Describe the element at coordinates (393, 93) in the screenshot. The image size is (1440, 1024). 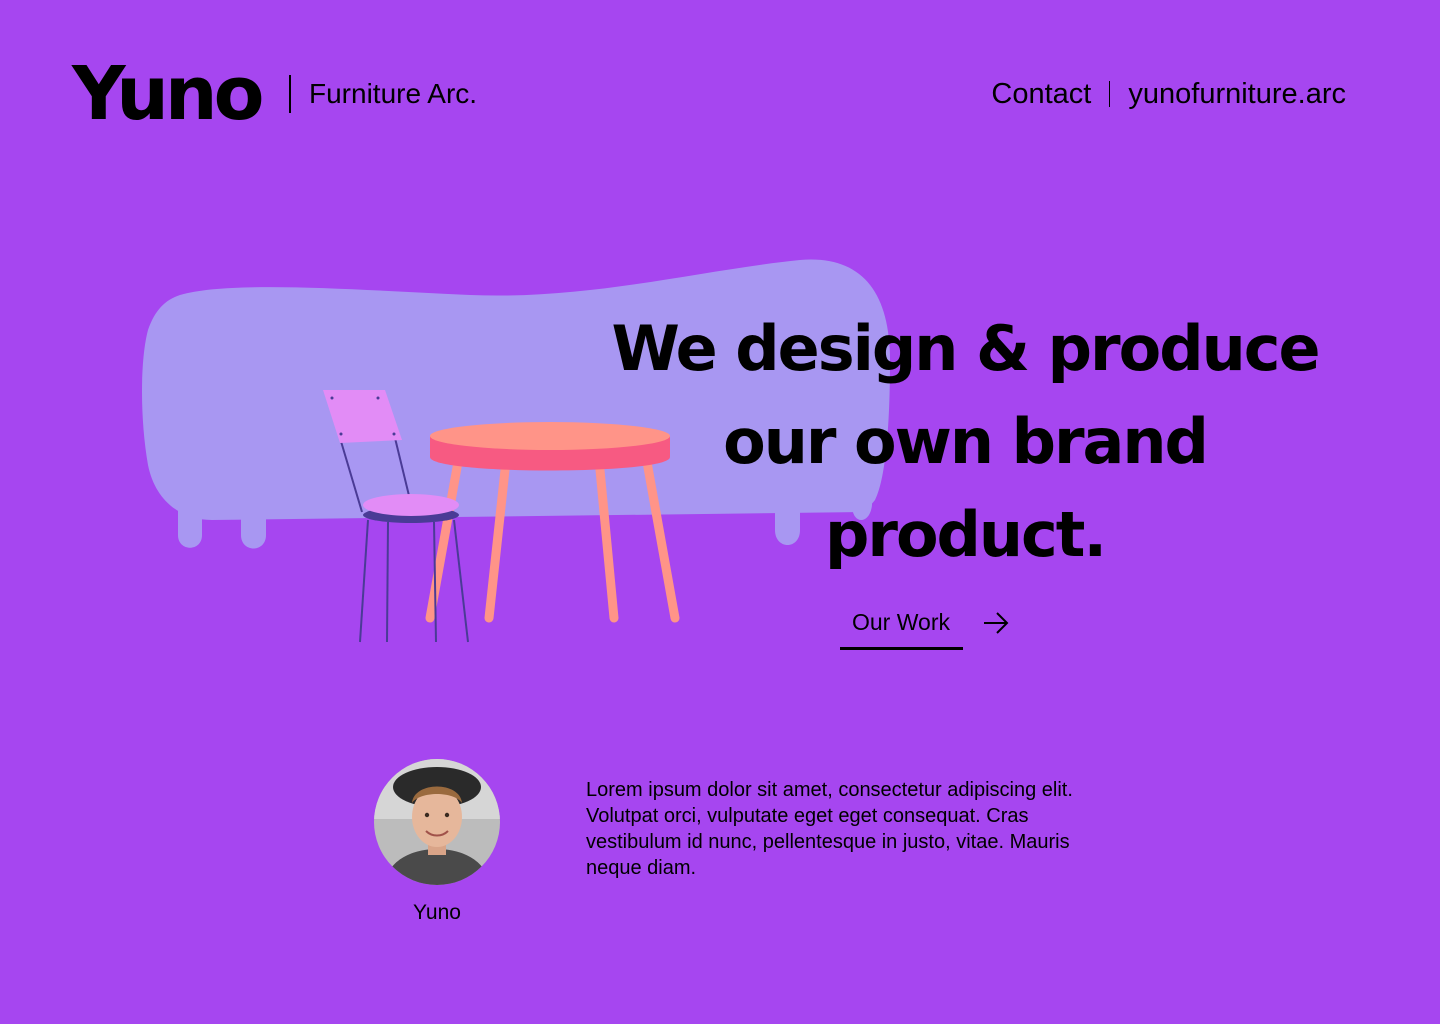
I see `brand-tagline: Furniture Arc.` at that location.